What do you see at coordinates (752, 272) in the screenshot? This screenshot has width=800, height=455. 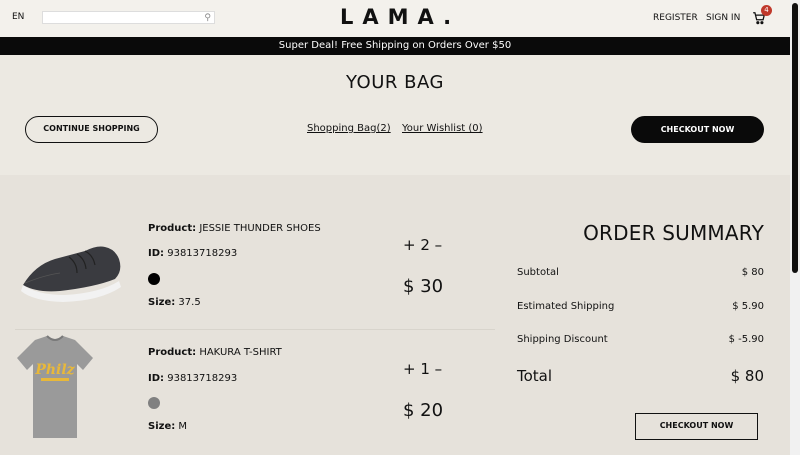 I see `subtotal-value: $ 80` at bounding box center [752, 272].